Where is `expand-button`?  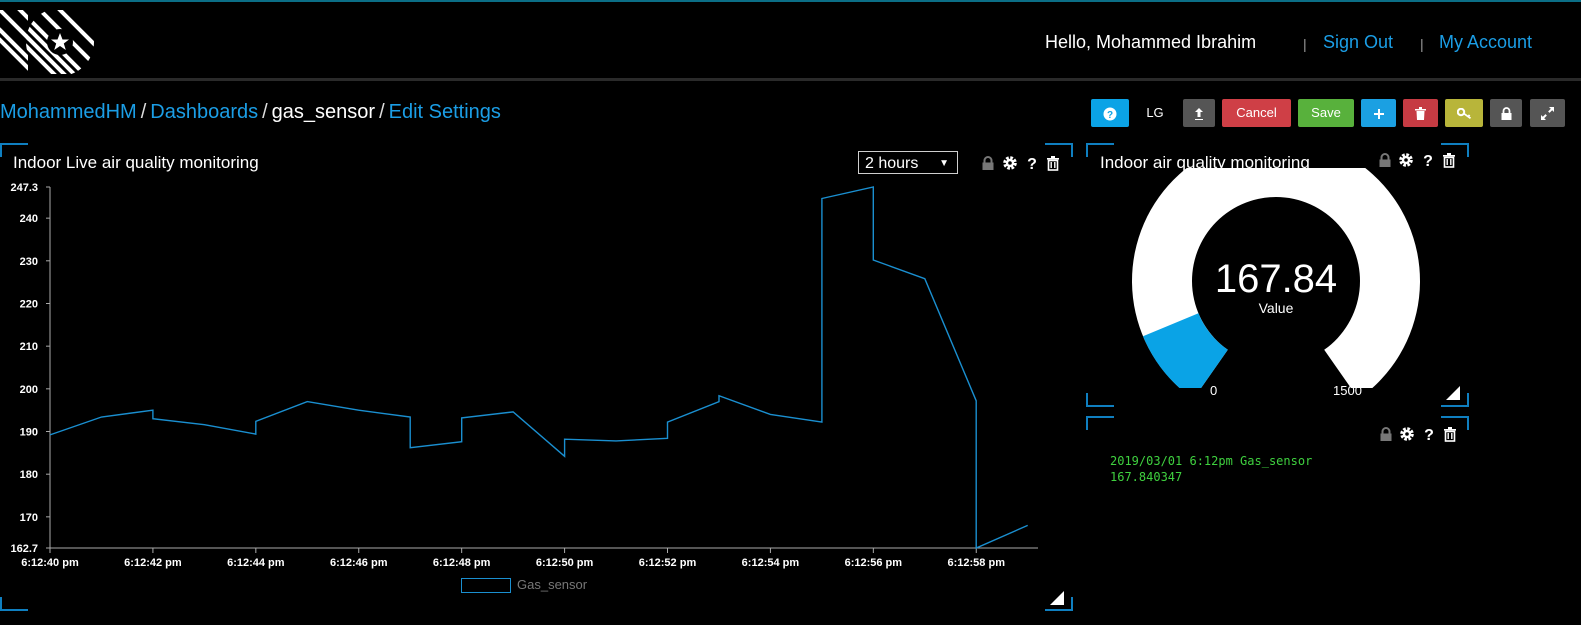
expand-button is located at coordinates (1547, 113).